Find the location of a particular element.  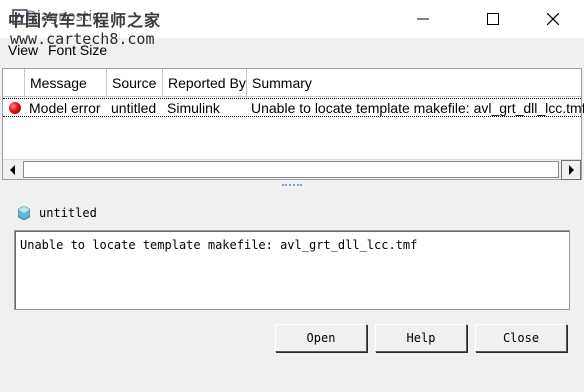

cell-message: Model error is located at coordinates (65, 108).